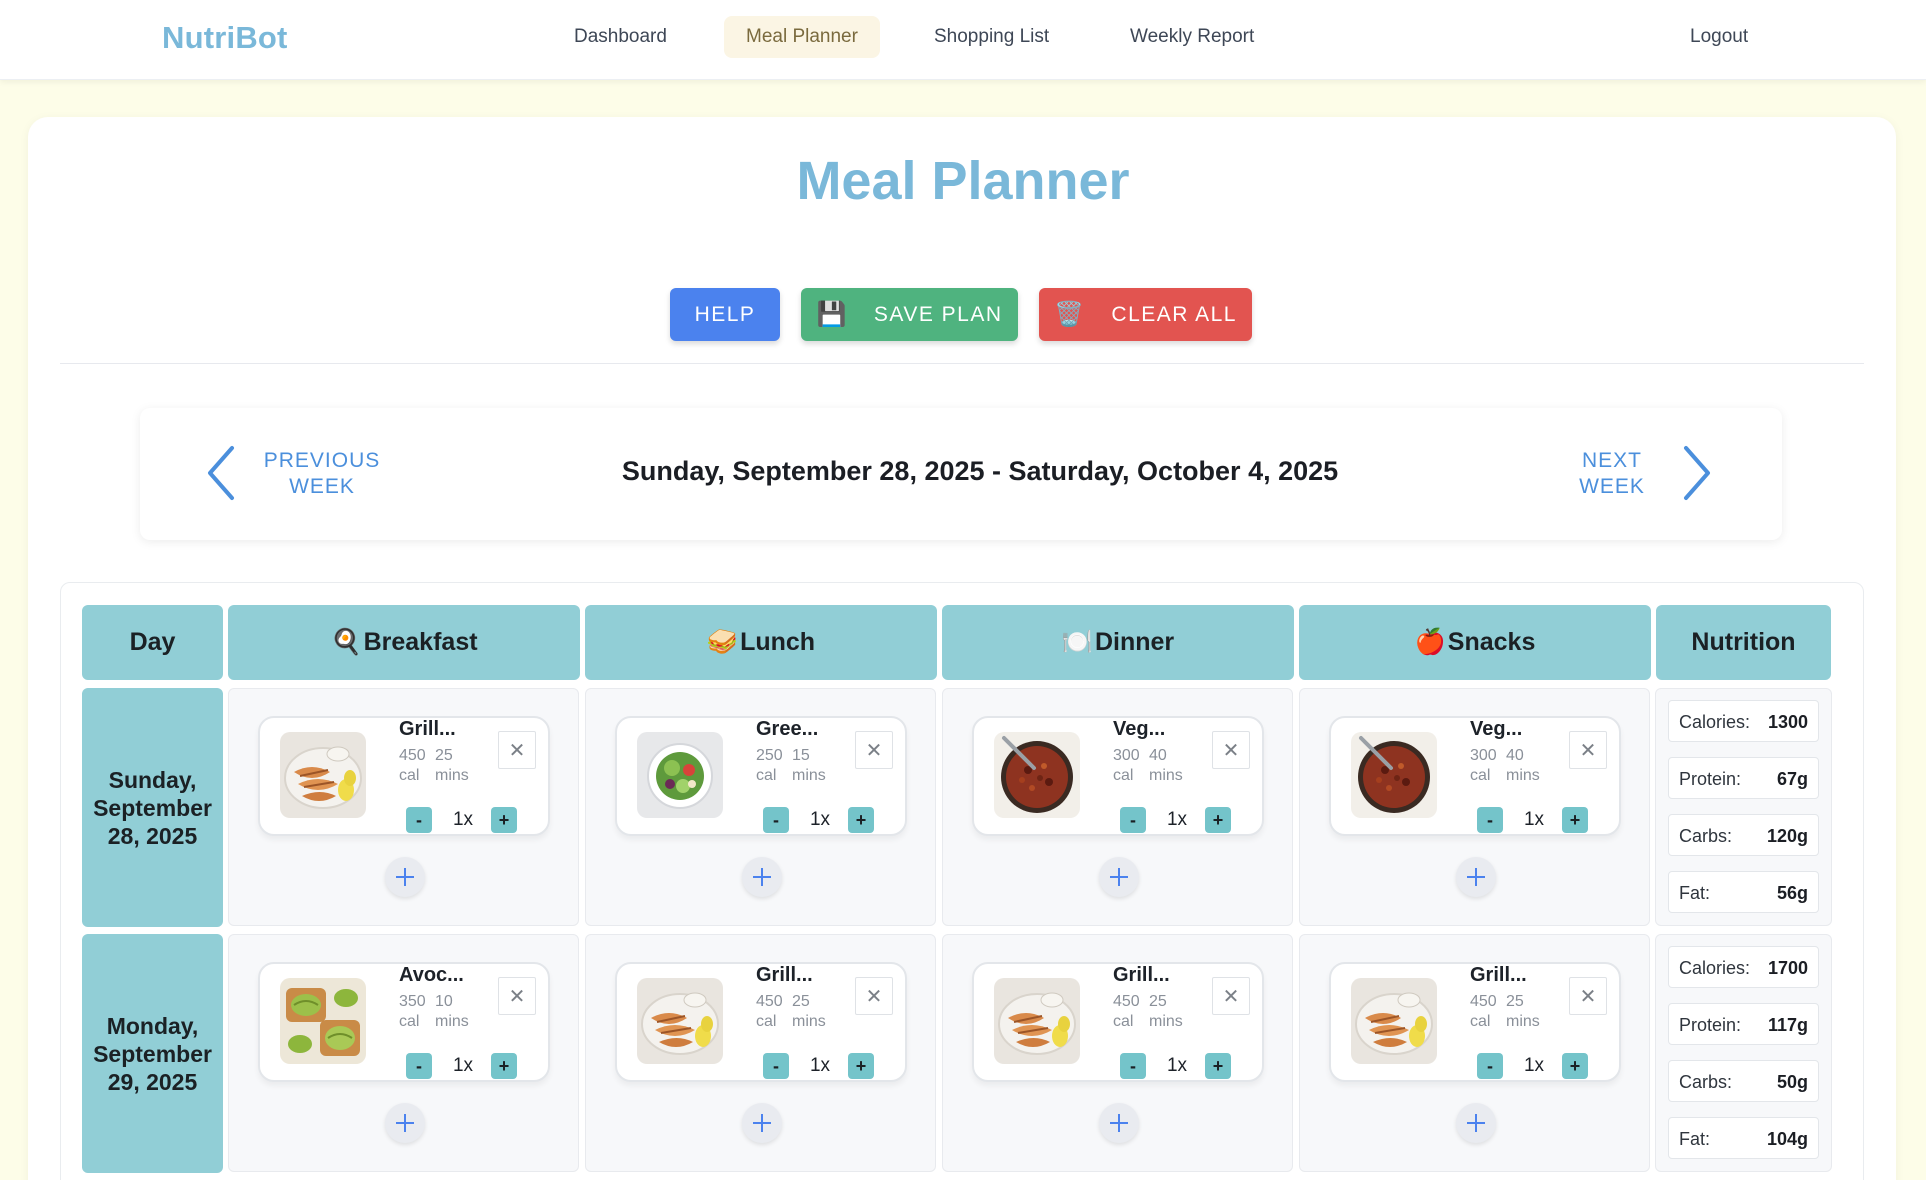  Describe the element at coordinates (222, 473) in the screenshot. I see `chevron-left-icon` at that location.